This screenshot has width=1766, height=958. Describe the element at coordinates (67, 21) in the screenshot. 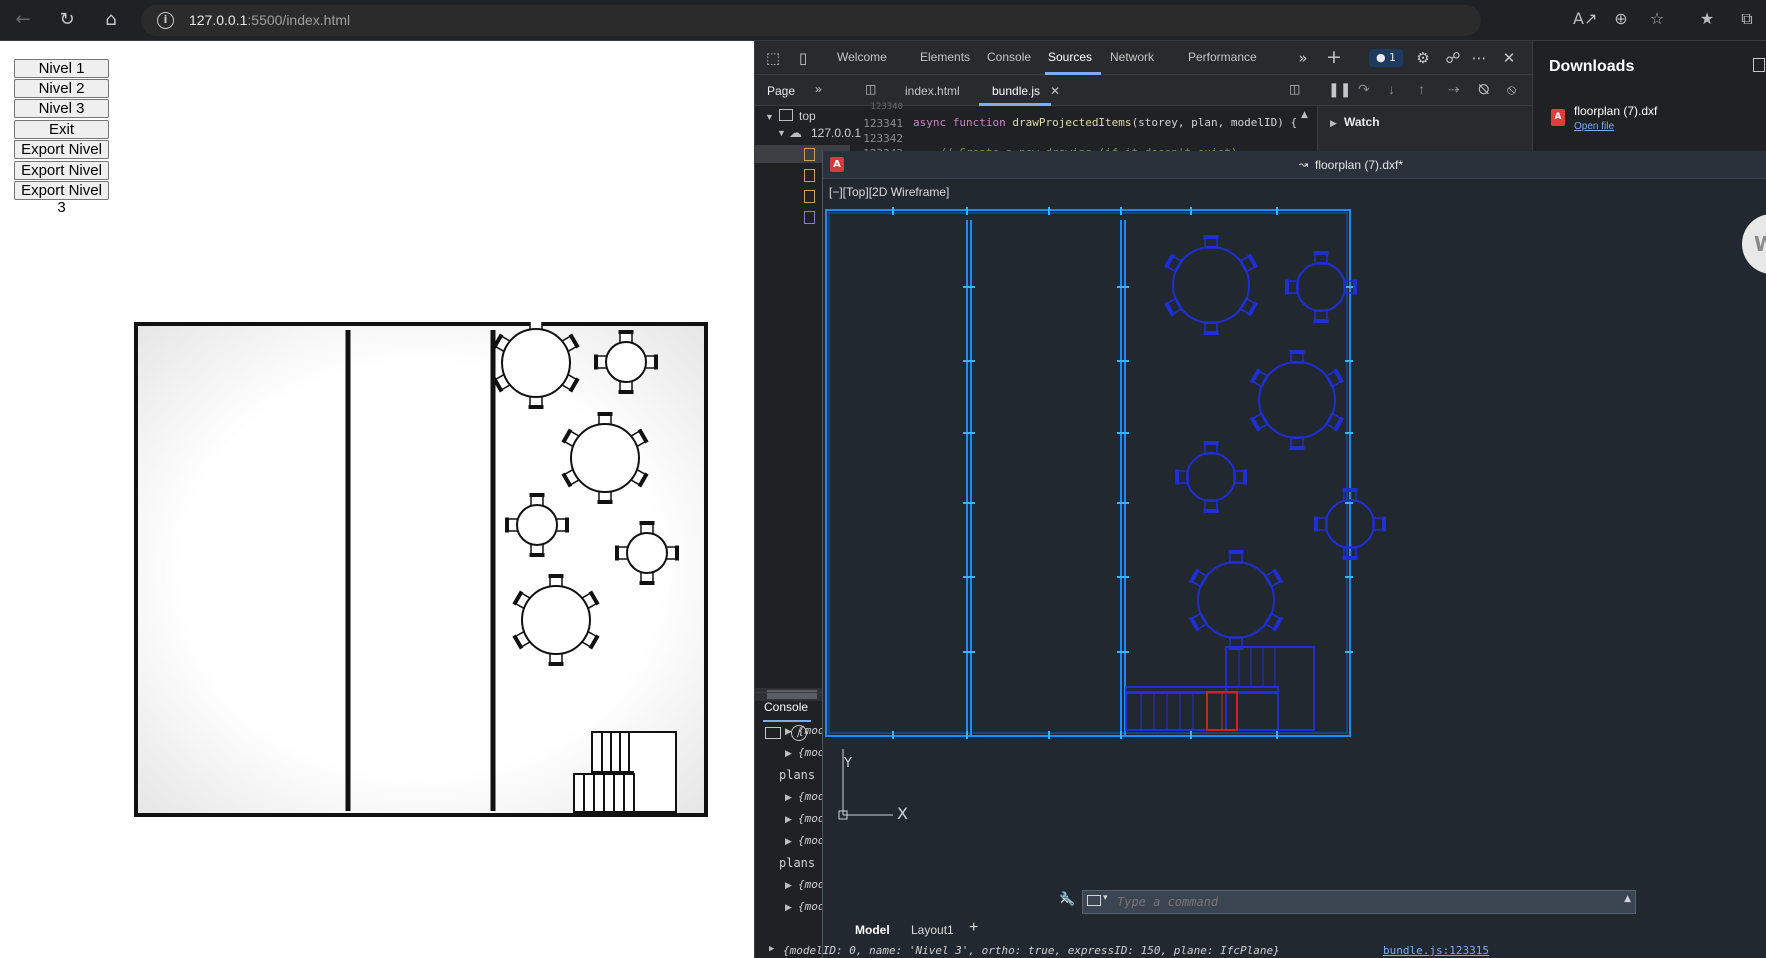

I see `reload-icon: ↻` at that location.